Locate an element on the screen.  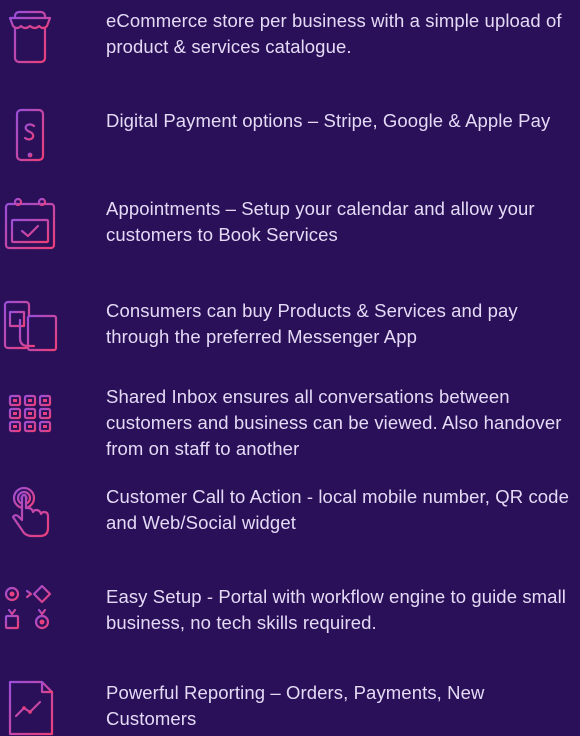
grid-inbox-icon is located at coordinates (30, 412).